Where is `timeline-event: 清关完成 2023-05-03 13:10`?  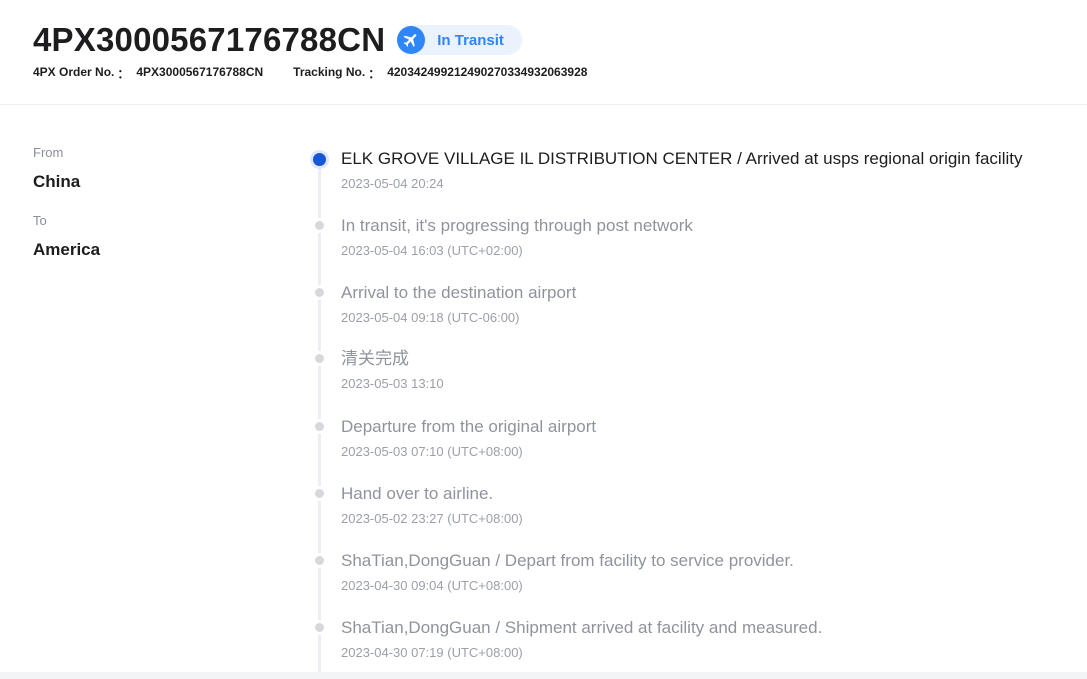 timeline-event: 清关完成 2023-05-03 13:10 is located at coordinates (697, 378).